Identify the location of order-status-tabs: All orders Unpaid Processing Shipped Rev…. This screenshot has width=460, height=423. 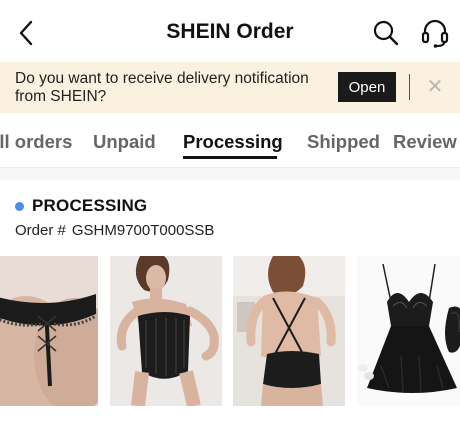
(230, 140).